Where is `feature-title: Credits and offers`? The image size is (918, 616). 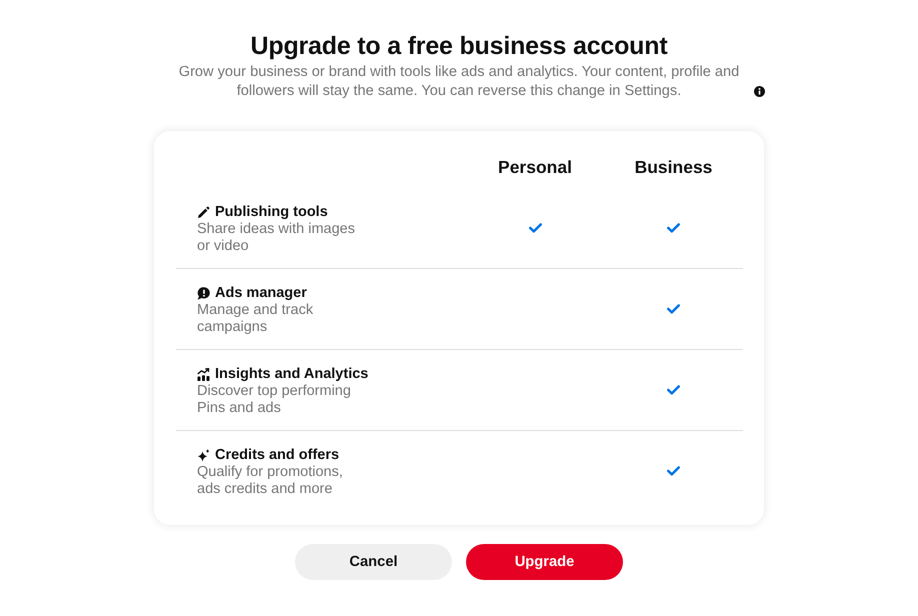 feature-title: Credits and offers is located at coordinates (277, 455).